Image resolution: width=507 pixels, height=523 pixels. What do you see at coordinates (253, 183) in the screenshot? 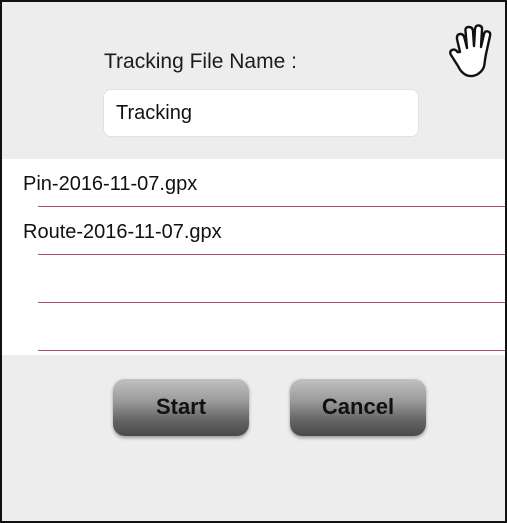
I see `list-item: Pin-2016-11-07.gpx` at bounding box center [253, 183].